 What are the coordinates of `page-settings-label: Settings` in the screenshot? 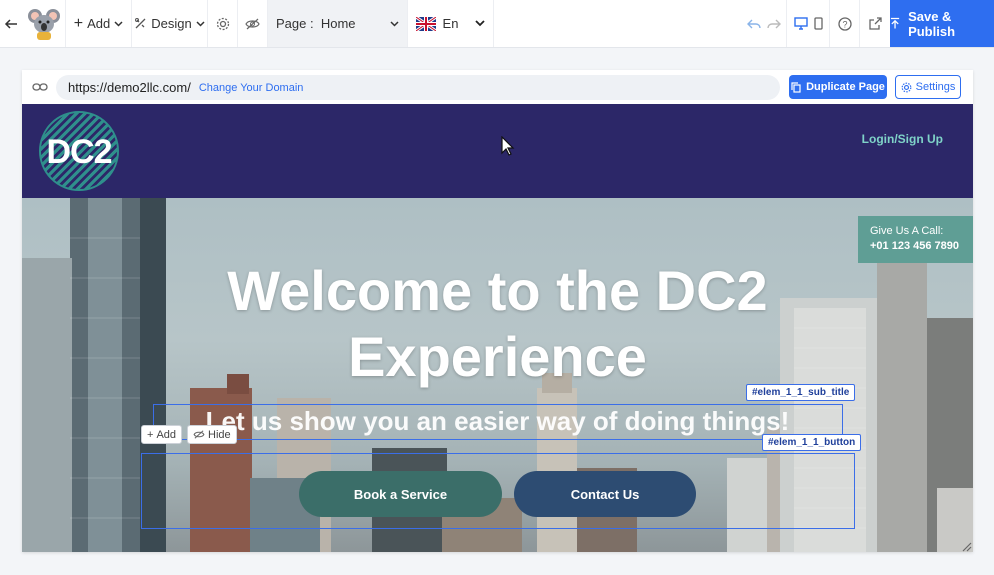 It's located at (935, 87).